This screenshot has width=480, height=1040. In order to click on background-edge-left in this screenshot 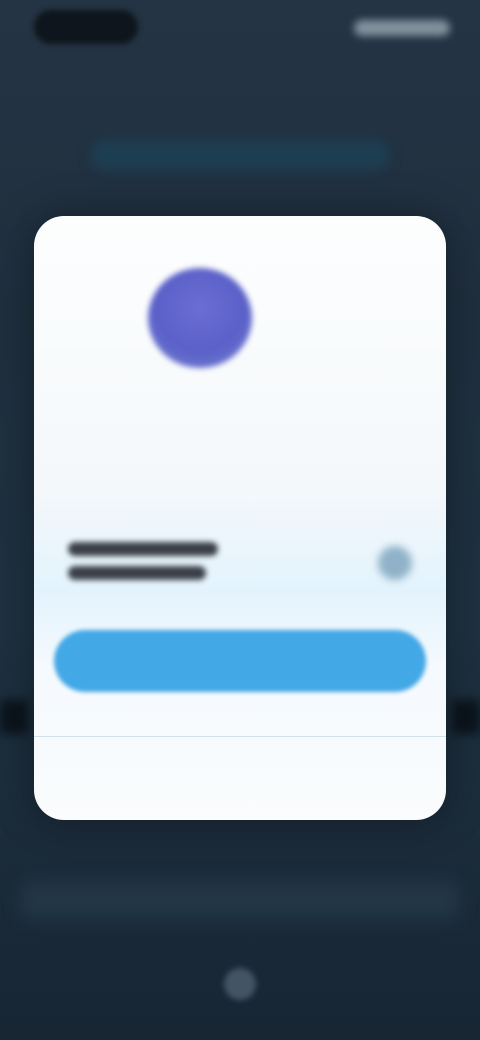, I will do `click(14, 717)`.